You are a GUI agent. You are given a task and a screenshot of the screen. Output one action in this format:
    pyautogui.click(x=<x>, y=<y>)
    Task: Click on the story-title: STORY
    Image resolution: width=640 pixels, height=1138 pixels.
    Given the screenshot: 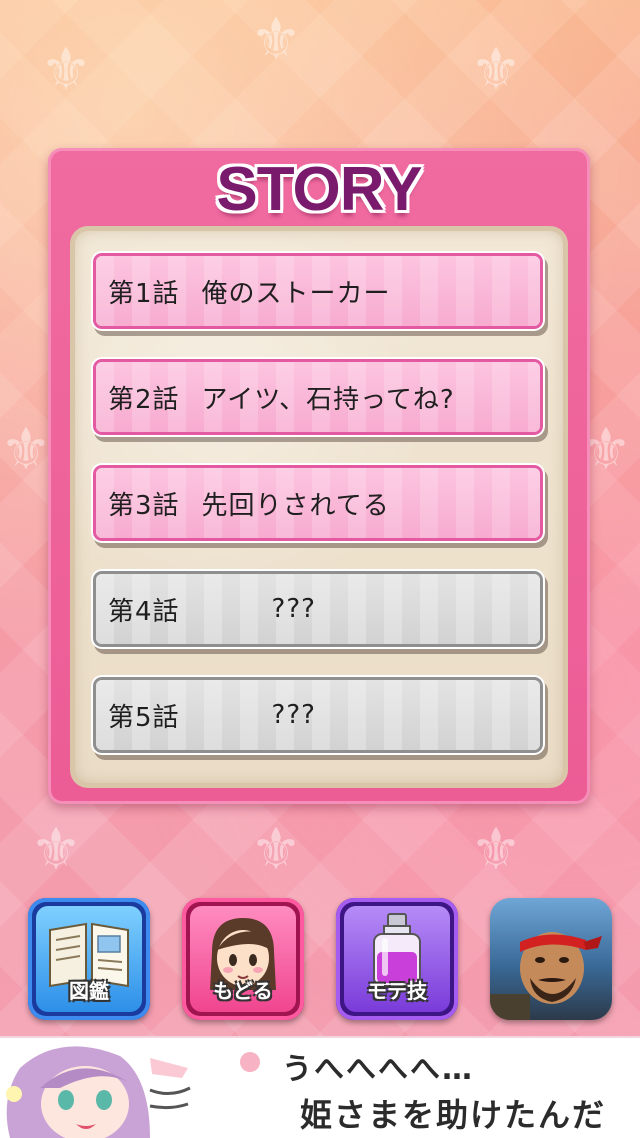 What is the action you would take?
    pyautogui.click(x=319, y=189)
    